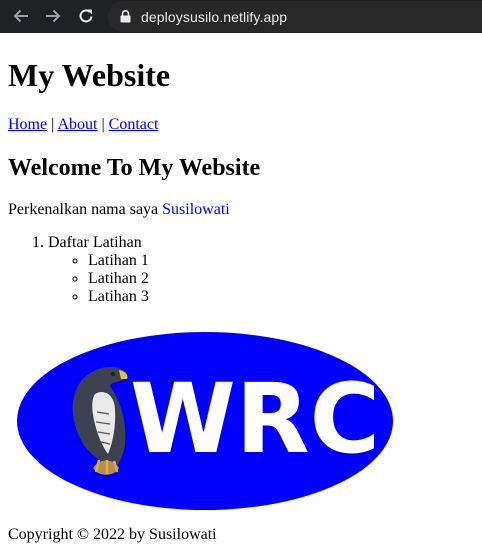  I want to click on intro-paragraph: Perkenalkan nama saya Susilowati, so click(119, 210).